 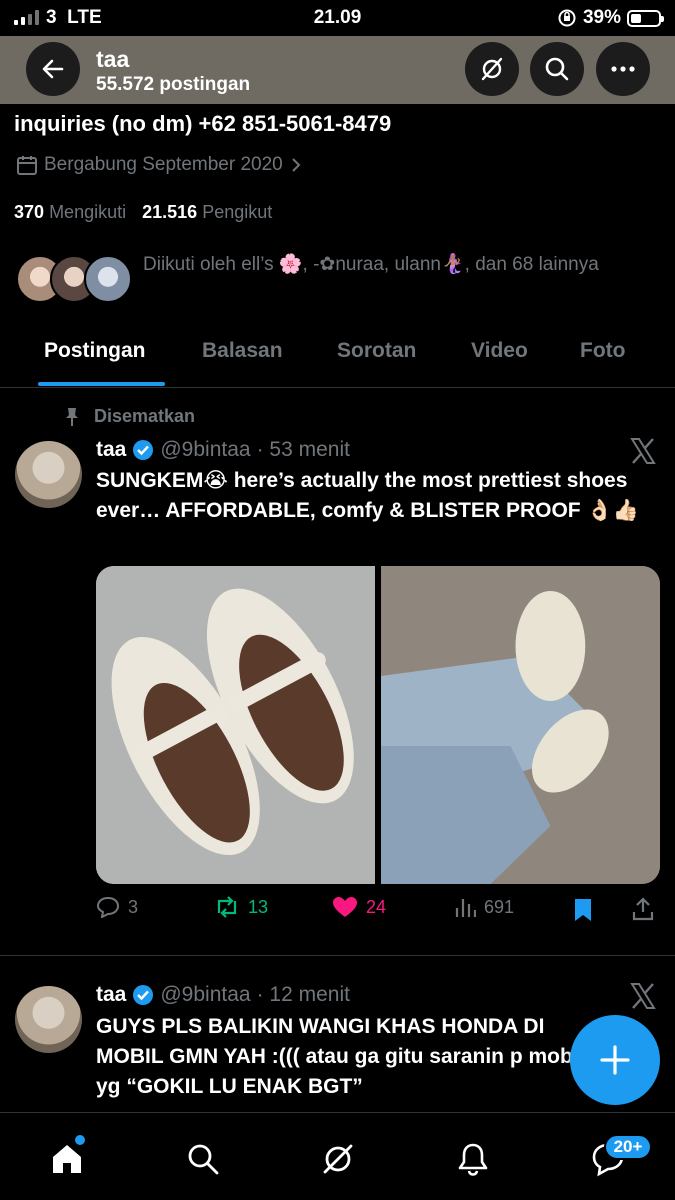 What do you see at coordinates (108, 279) in the screenshot?
I see `avatar` at bounding box center [108, 279].